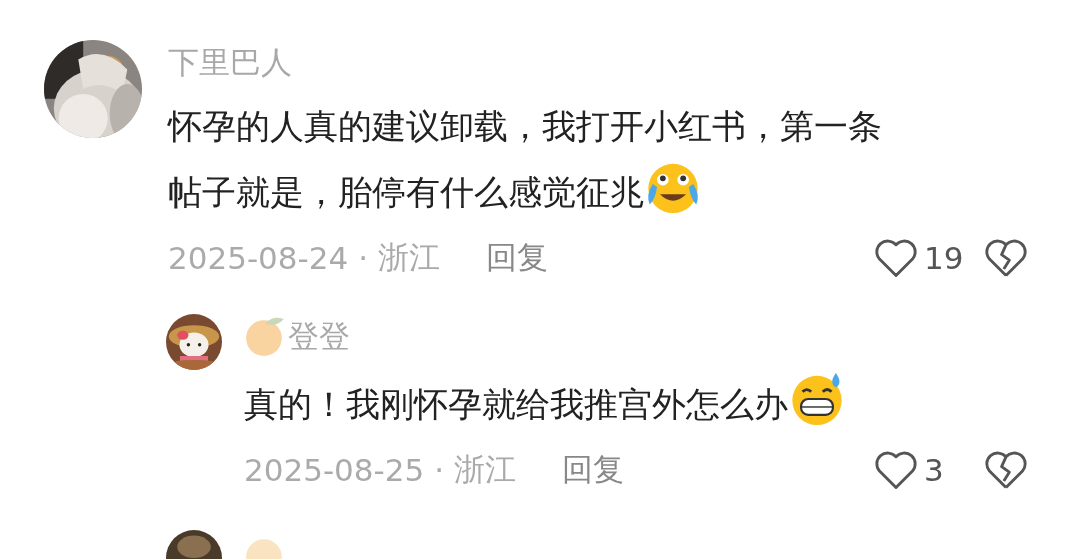 The height and width of the screenshot is (559, 1080). What do you see at coordinates (598, 62) in the screenshot?
I see `username: 下里巴人` at bounding box center [598, 62].